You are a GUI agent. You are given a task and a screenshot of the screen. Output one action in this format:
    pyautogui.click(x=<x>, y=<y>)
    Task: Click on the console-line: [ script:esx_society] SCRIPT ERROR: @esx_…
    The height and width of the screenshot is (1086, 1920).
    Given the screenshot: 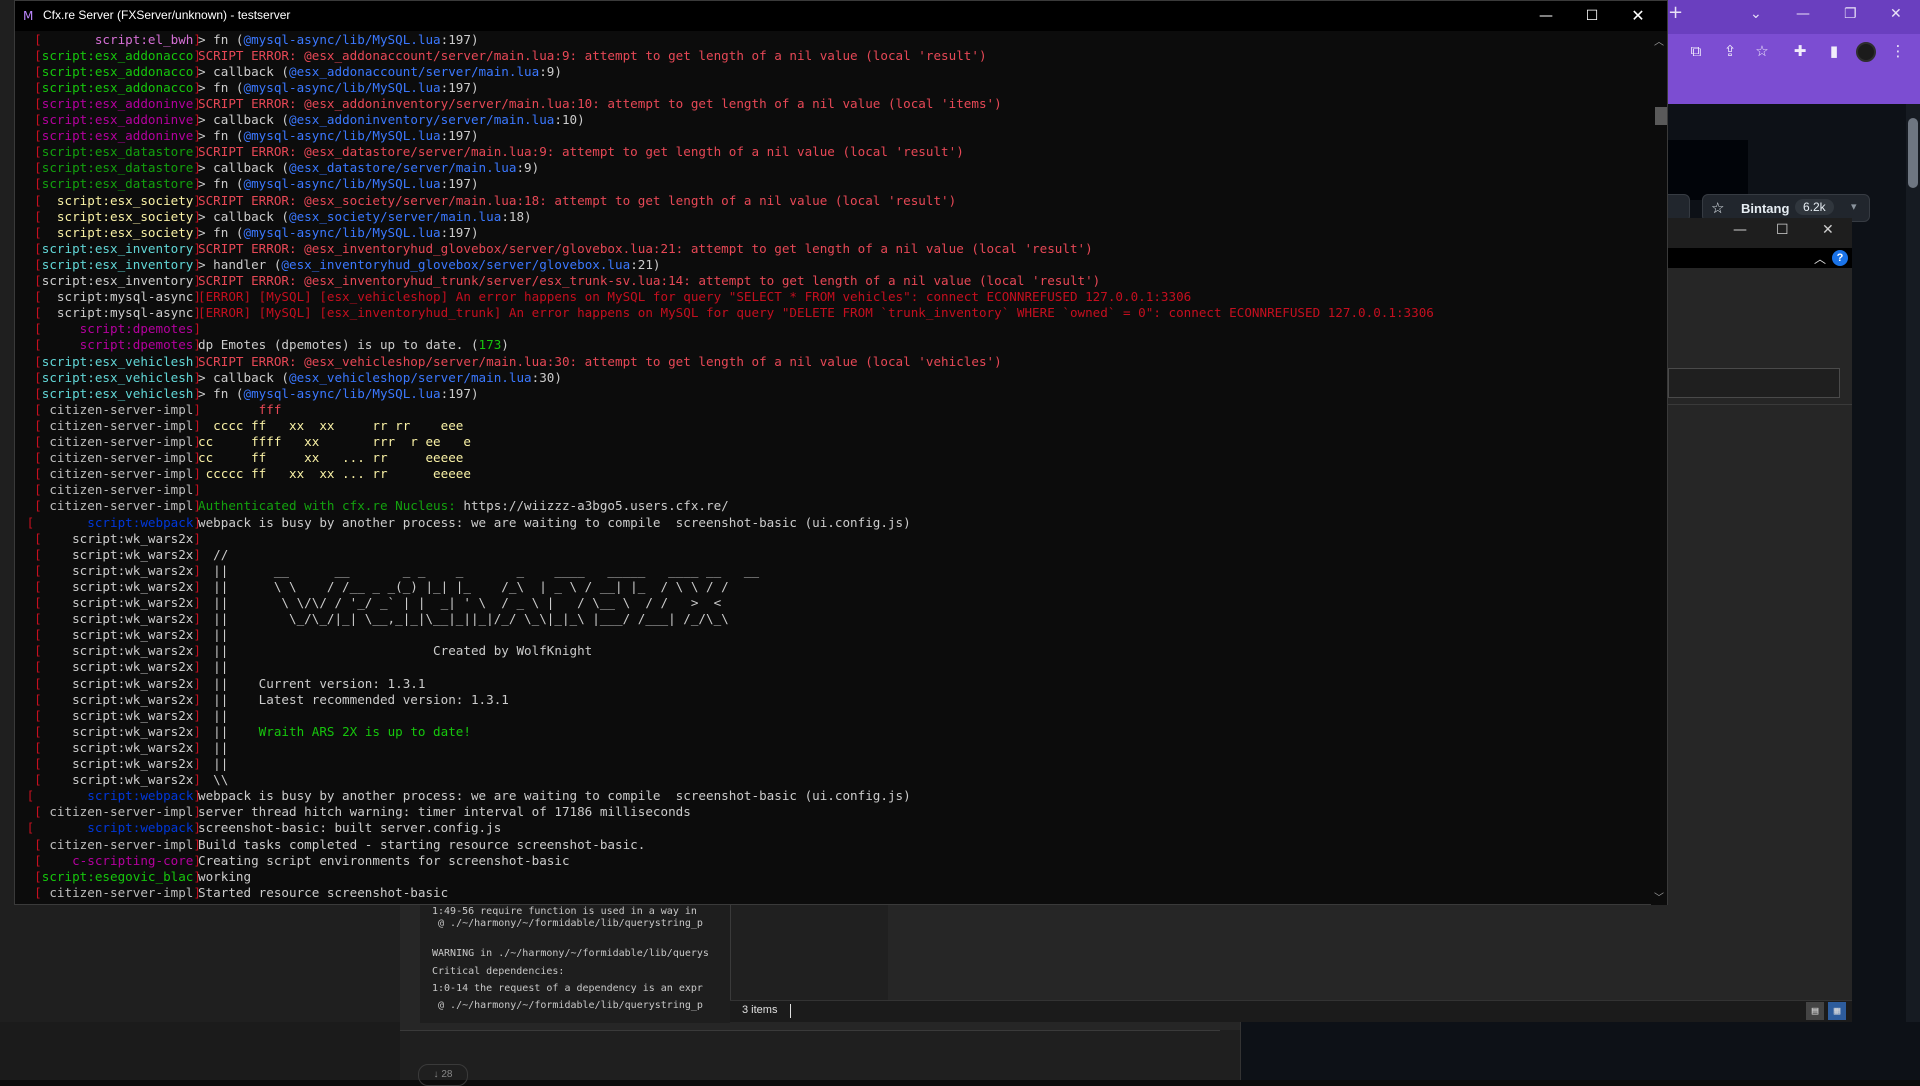 What is the action you would take?
    pyautogui.click(x=832, y=201)
    